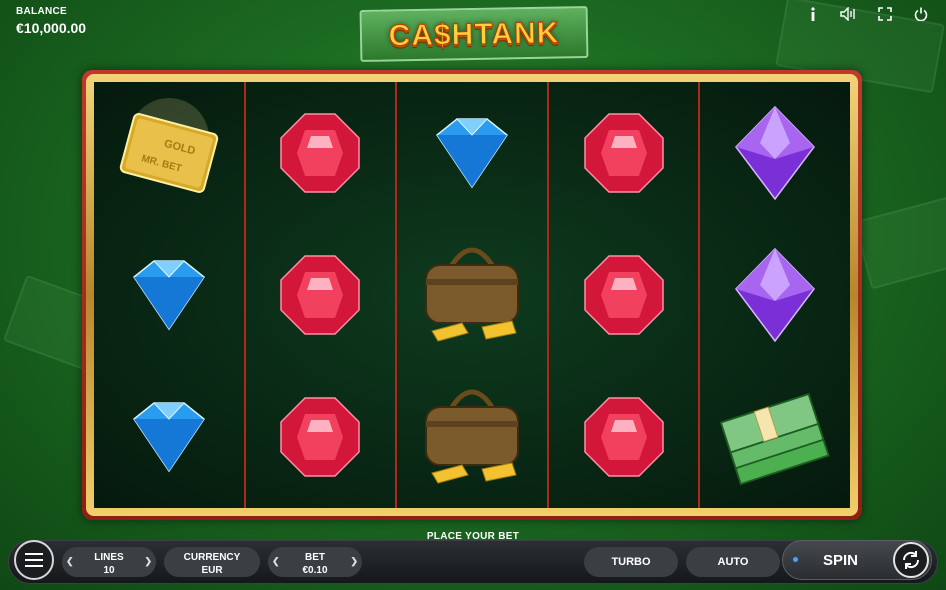  I want to click on reel-1: GOLD MR. BET, so click(170, 295).